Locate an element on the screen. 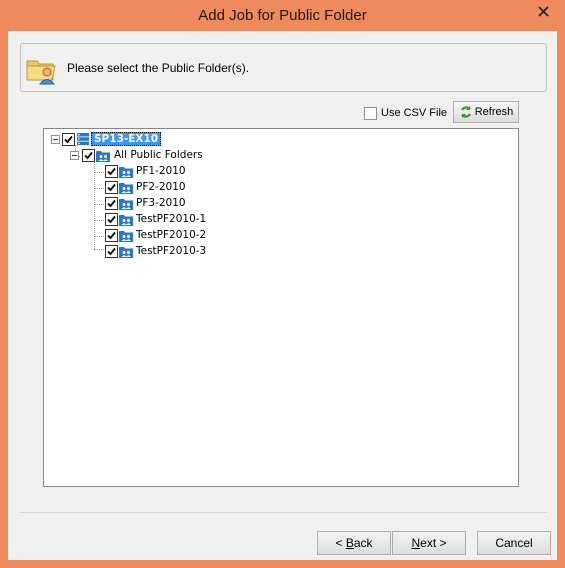  tree-node-folder: TestPF2010-3 is located at coordinates (155, 251).